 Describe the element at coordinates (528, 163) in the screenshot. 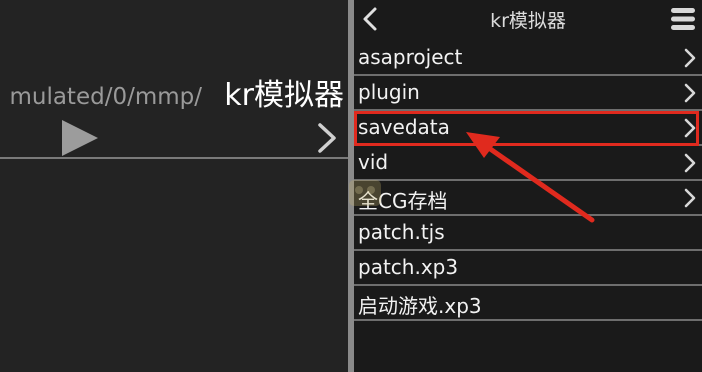

I see `folder-item-vid: vid` at that location.